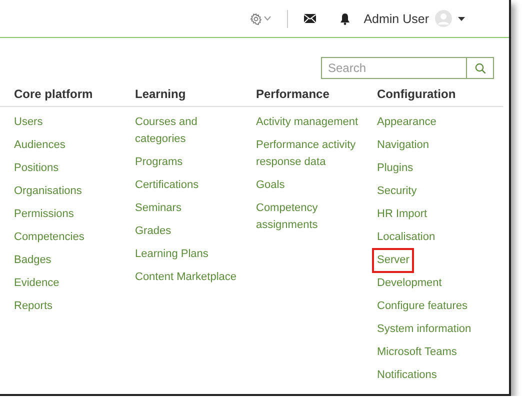 The width and height of the screenshot is (526, 402). I want to click on admin-menu-link: Security, so click(397, 191).